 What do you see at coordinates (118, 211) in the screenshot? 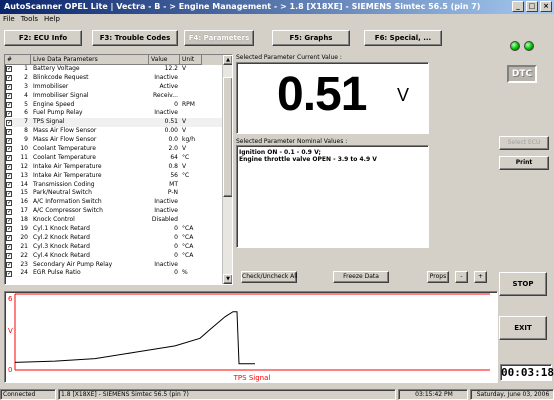
I see `table-row: ✓ 17 A/C Compressor Switch Inactive` at bounding box center [118, 211].